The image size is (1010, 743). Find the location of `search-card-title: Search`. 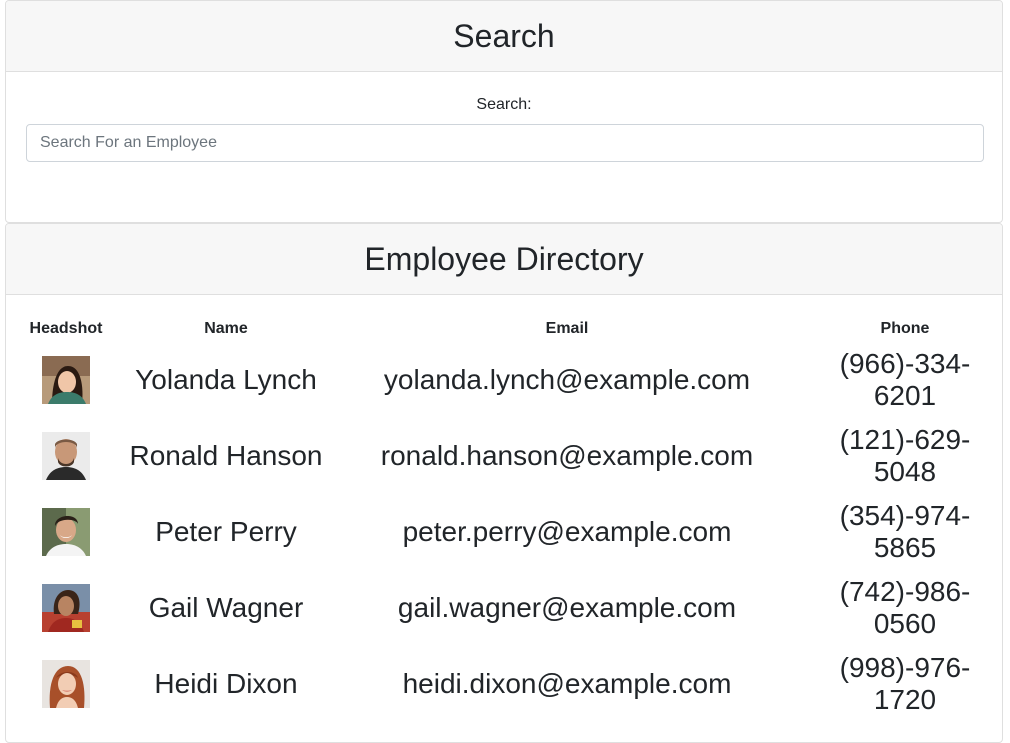

search-card-title: Search is located at coordinates (504, 35).